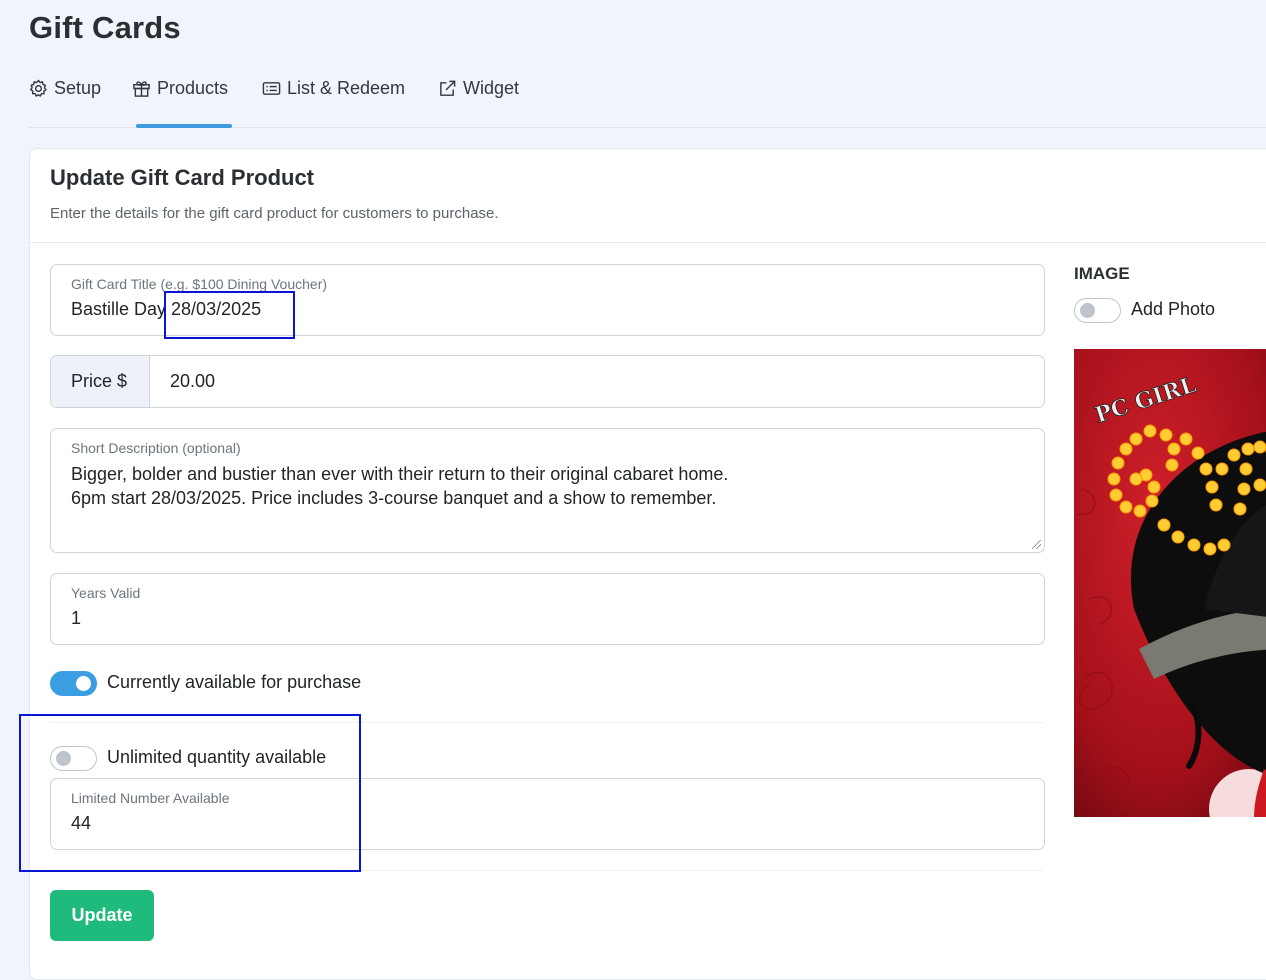  What do you see at coordinates (1036, 544) in the screenshot?
I see `resize-handle-icon` at bounding box center [1036, 544].